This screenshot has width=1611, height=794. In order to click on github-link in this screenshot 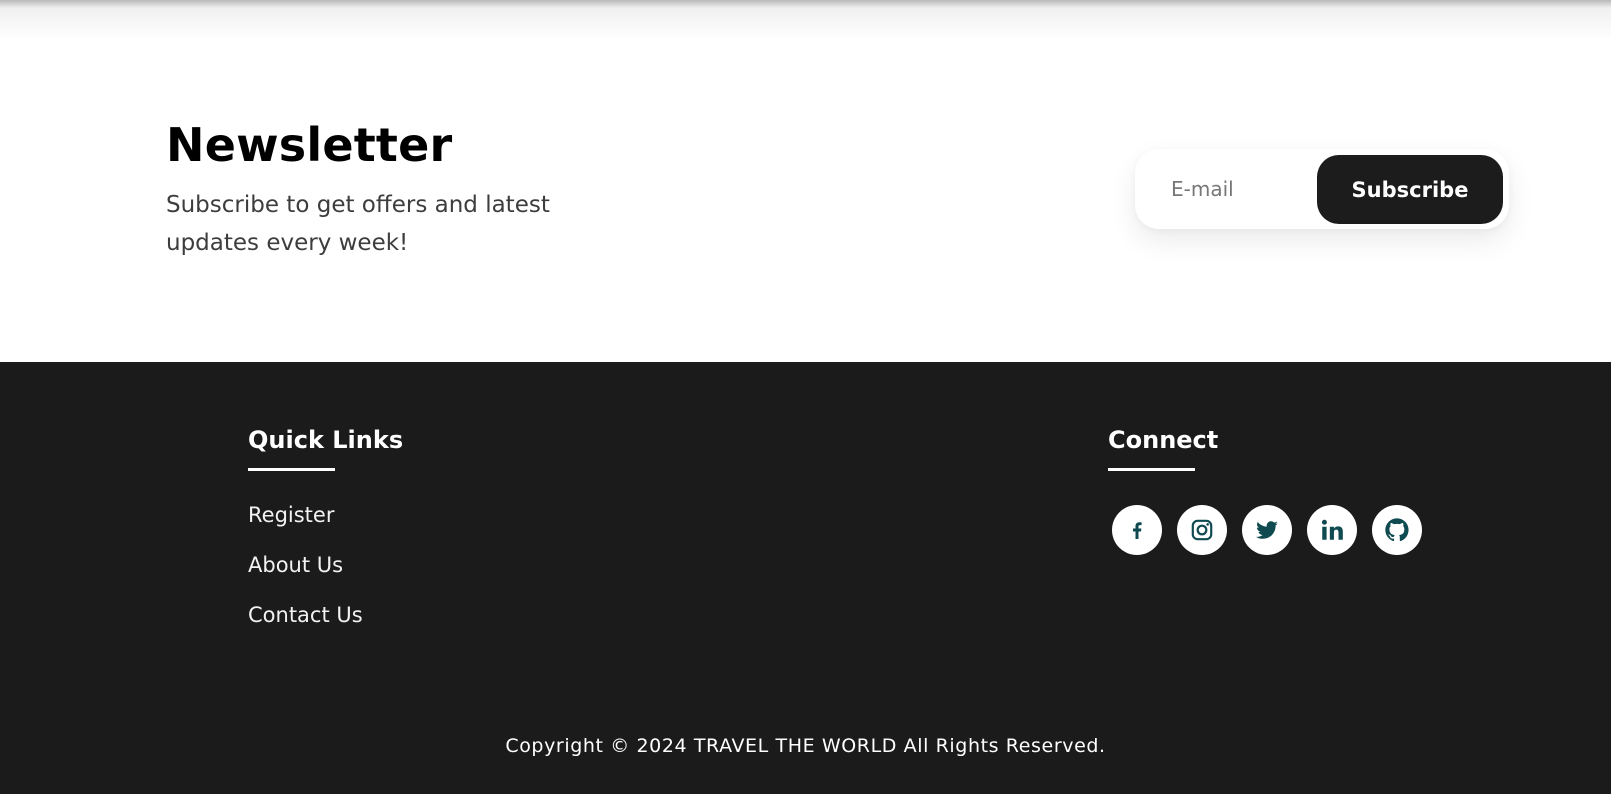, I will do `click(1397, 530)`.